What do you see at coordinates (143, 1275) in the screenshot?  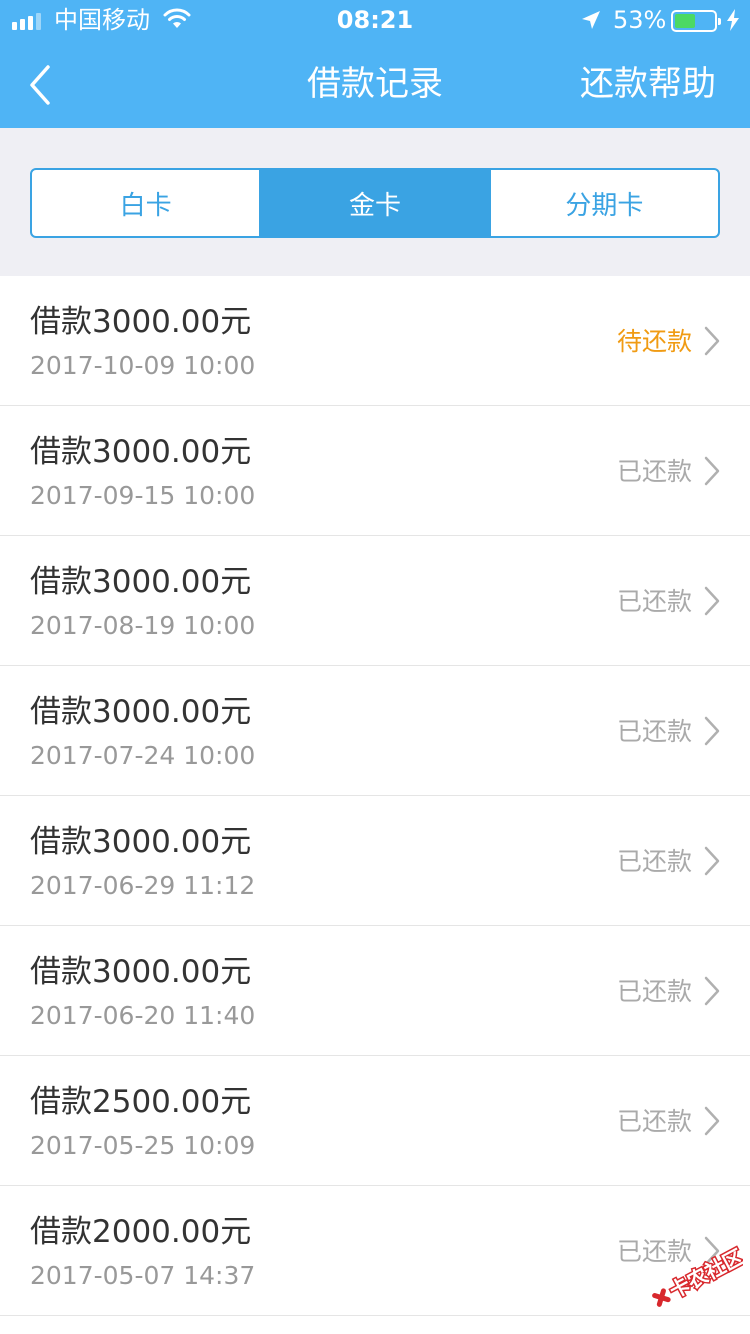 I see `loan-date: 2017-05-07 14:37` at bounding box center [143, 1275].